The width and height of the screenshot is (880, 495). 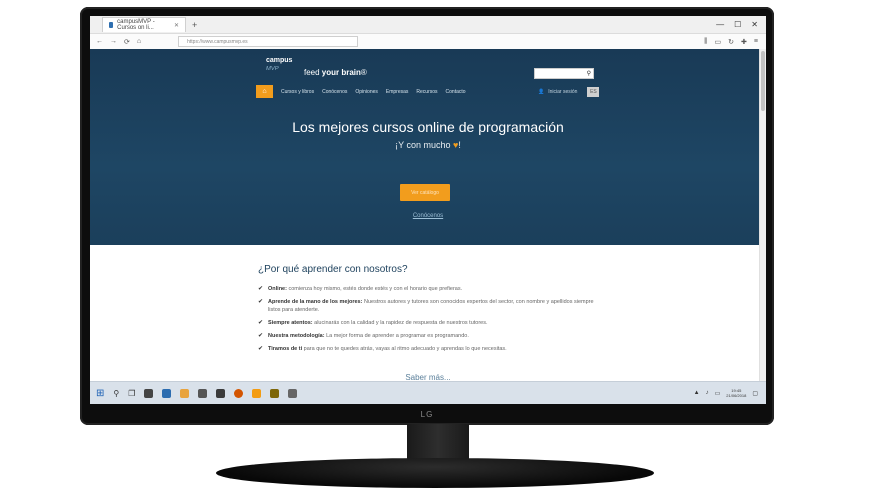 I want to click on page-scrollbar, so click(x=762, y=215).